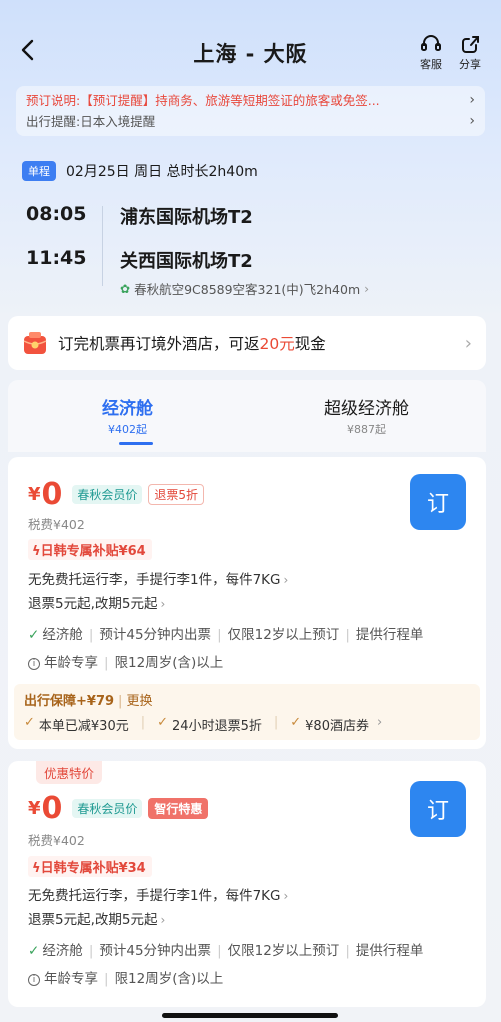 Image resolution: width=501 pixels, height=1022 pixels. Describe the element at coordinates (34, 664) in the screenshot. I see `info-icon: i` at that location.